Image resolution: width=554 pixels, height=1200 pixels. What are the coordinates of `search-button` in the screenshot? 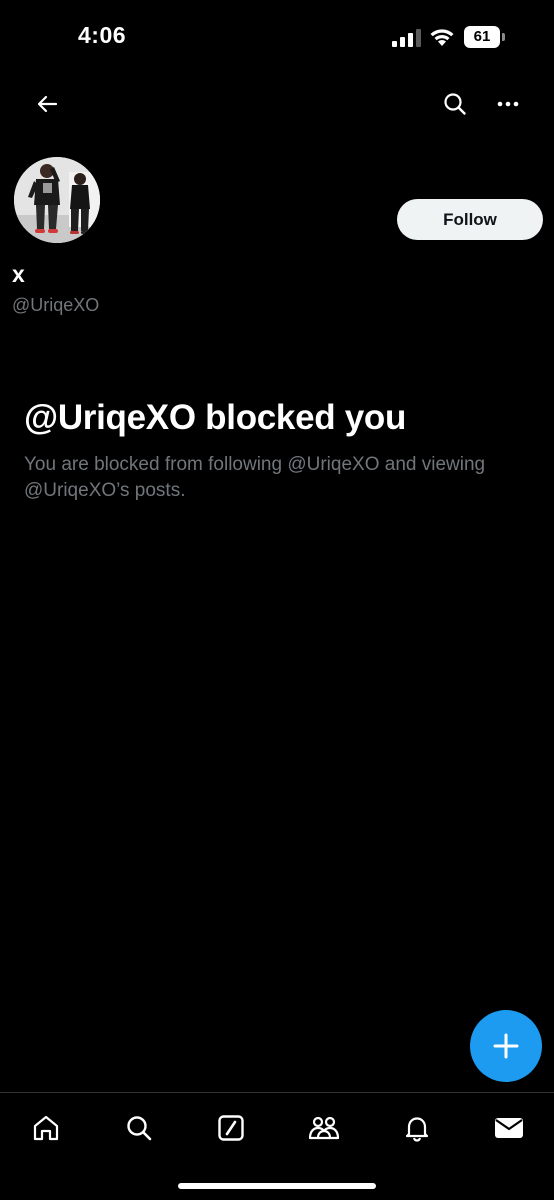 It's located at (455, 104).